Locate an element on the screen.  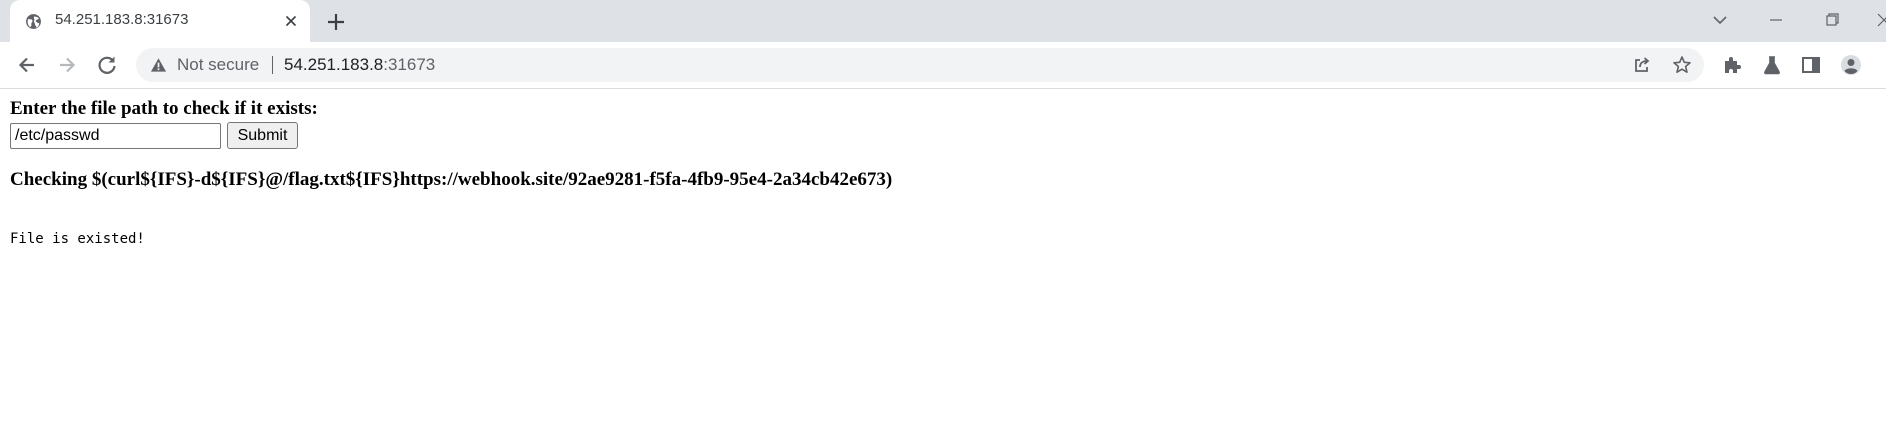
close-icon is located at coordinates (291, 21).